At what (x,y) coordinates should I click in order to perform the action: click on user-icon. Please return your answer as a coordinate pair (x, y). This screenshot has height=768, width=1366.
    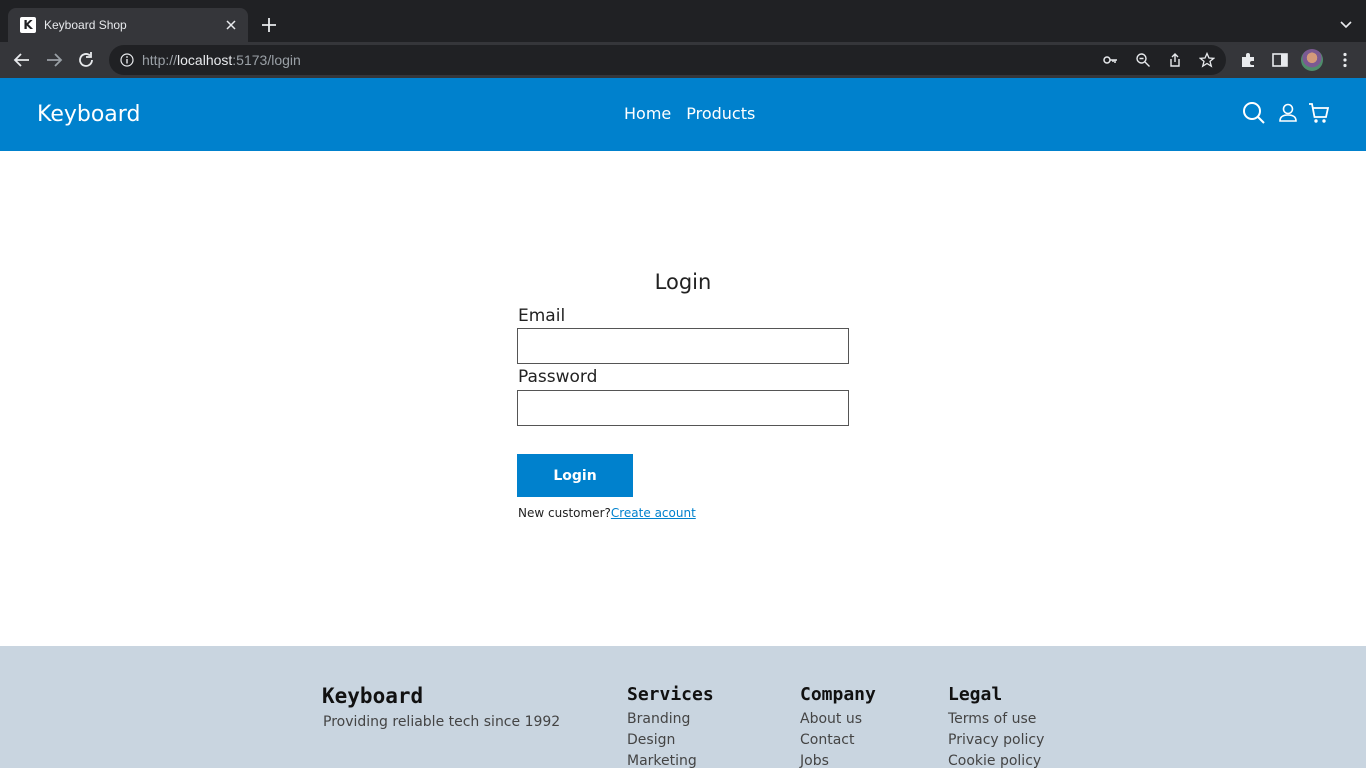
    Looking at the image, I should click on (1288, 113).